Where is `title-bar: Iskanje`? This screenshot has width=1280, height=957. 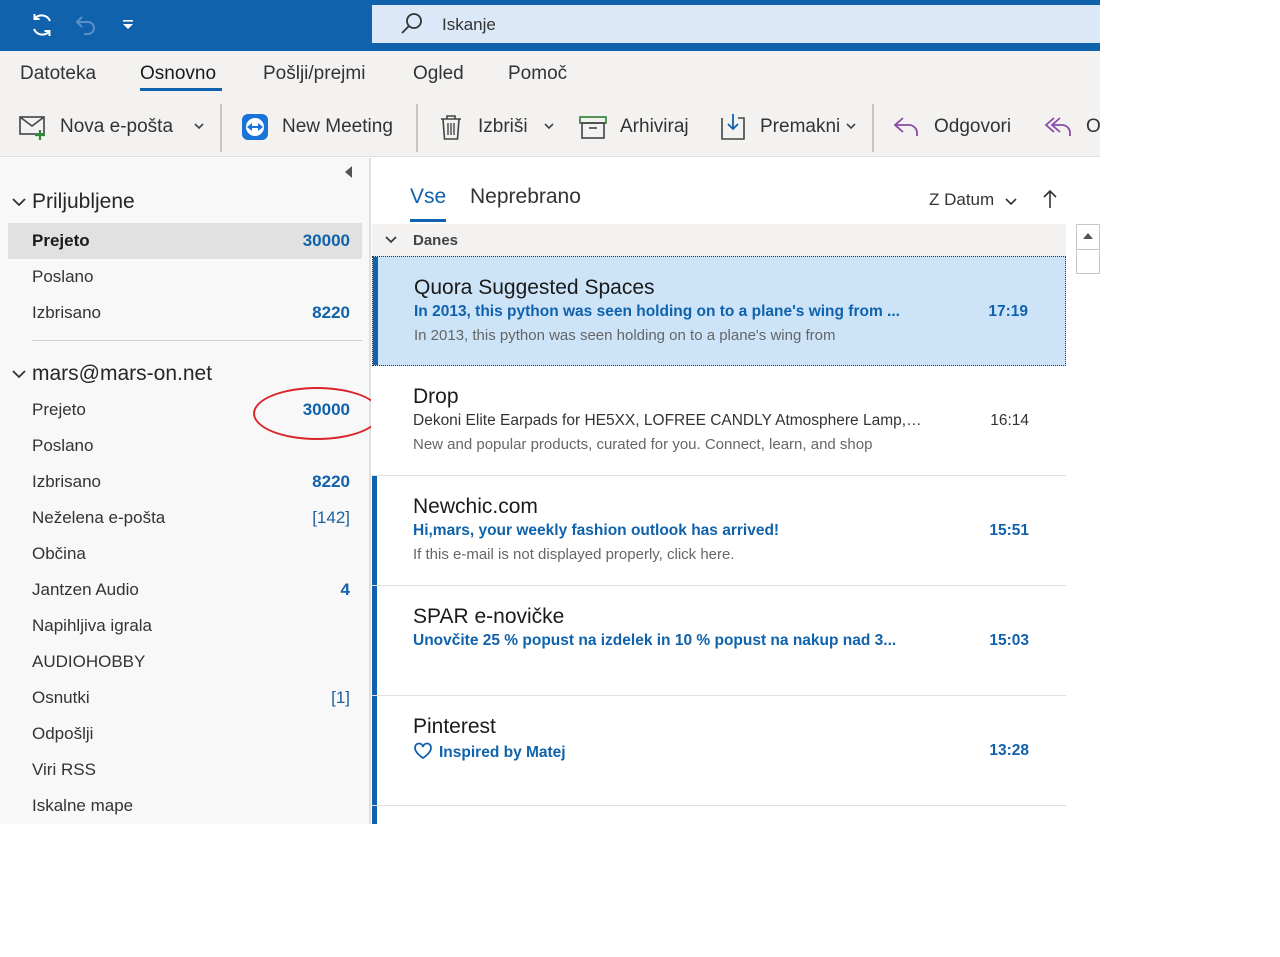 title-bar: Iskanje is located at coordinates (550, 25).